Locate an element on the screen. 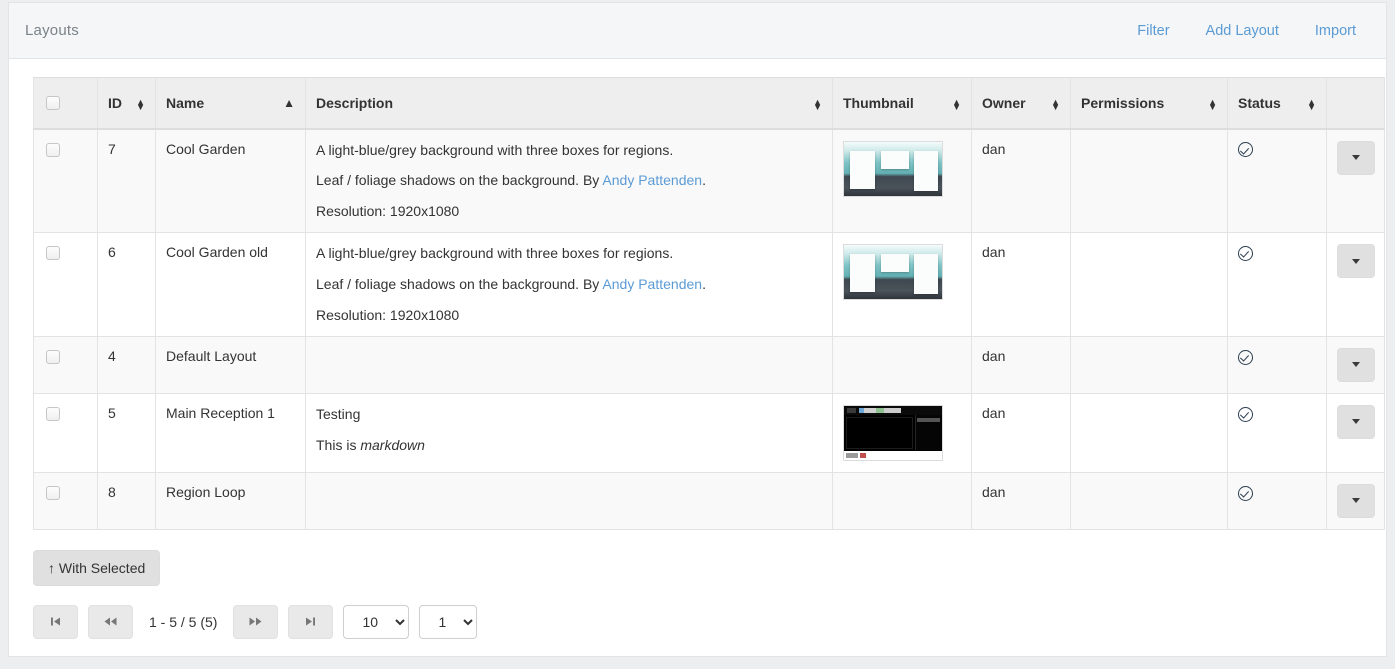 This screenshot has width=1395, height=669. column-label-thumbnail: Thumbnail is located at coordinates (878, 102).